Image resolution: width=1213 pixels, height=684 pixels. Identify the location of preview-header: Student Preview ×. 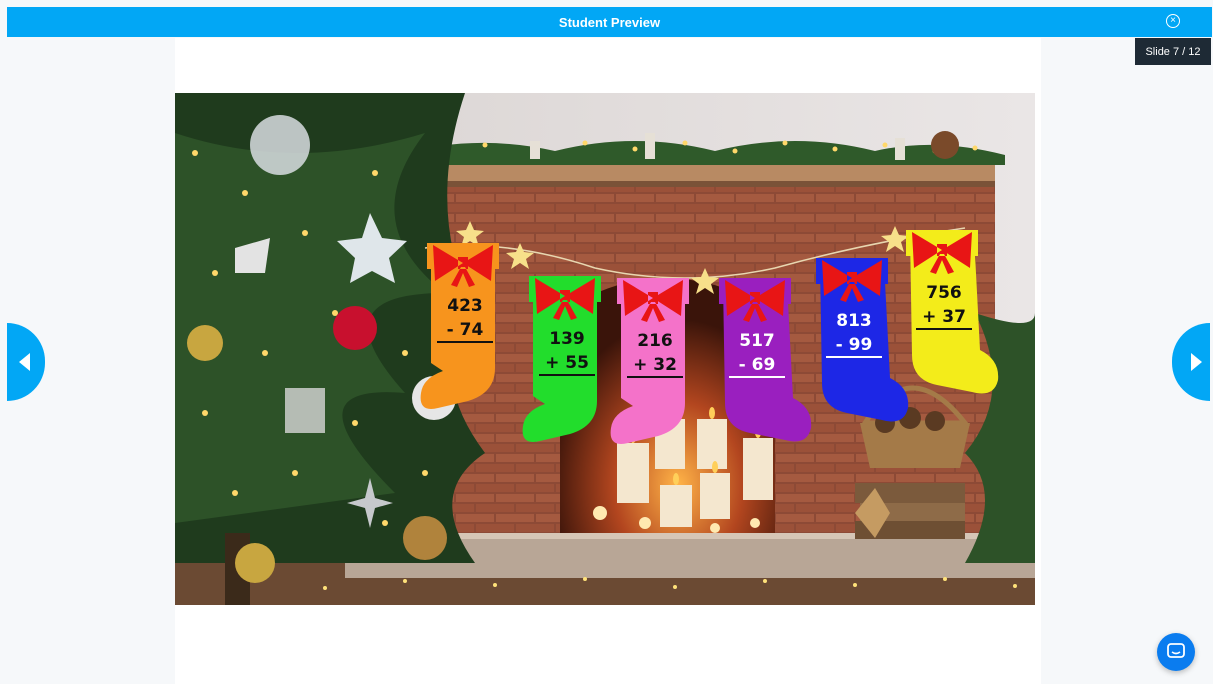
(609, 22).